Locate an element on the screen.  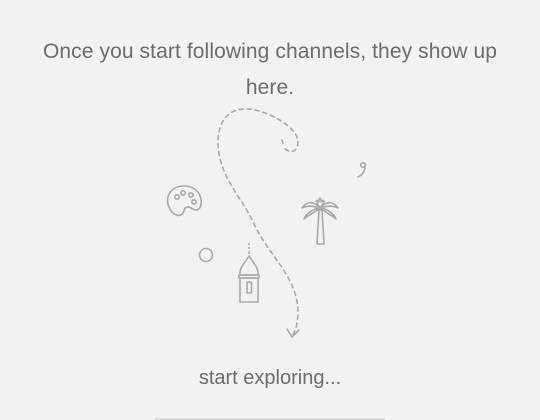
circle-icon is located at coordinates (206, 255).